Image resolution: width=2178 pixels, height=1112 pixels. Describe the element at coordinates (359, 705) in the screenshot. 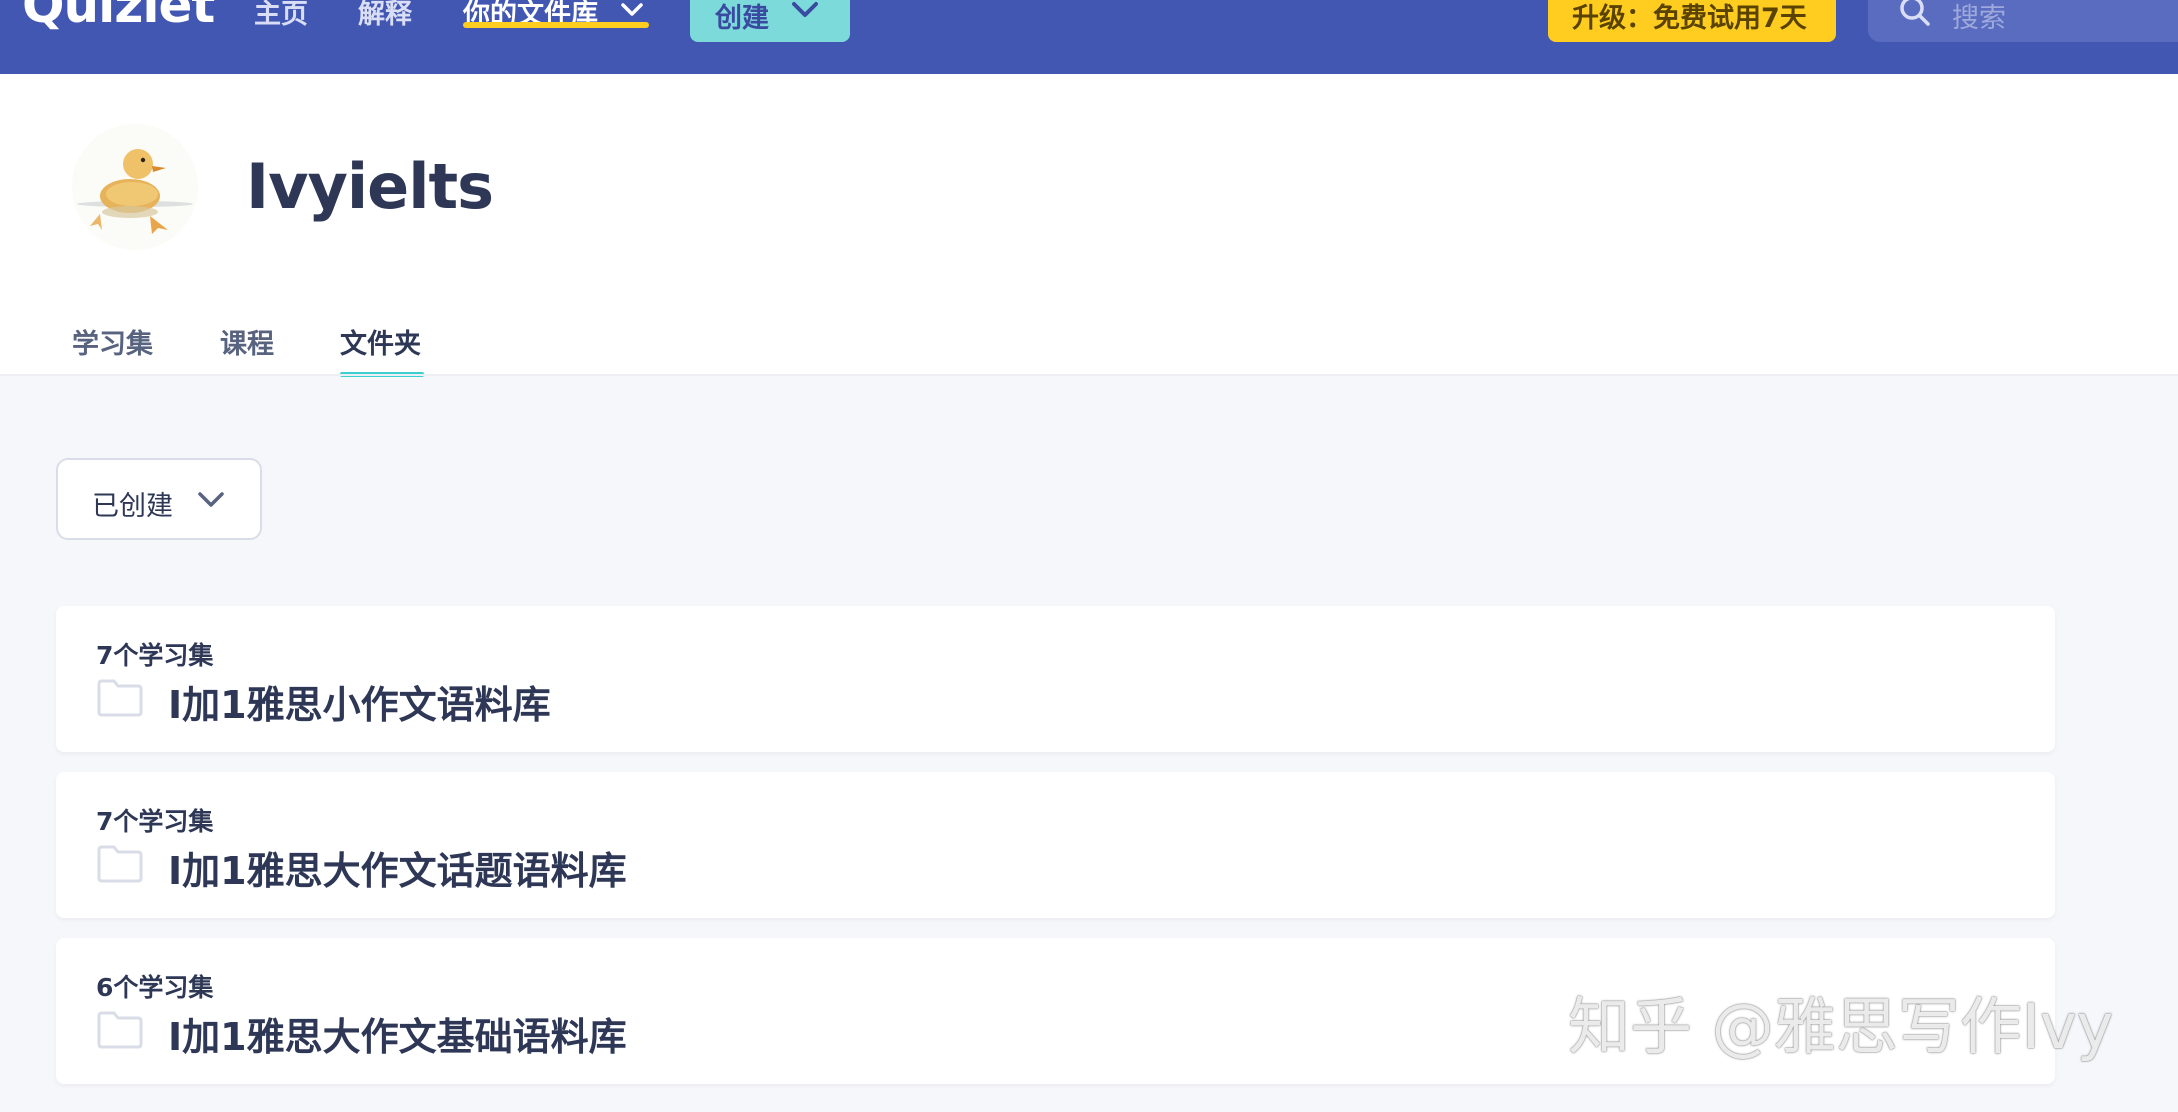

I see `folder-name: I加1雅思小作文语料库` at that location.